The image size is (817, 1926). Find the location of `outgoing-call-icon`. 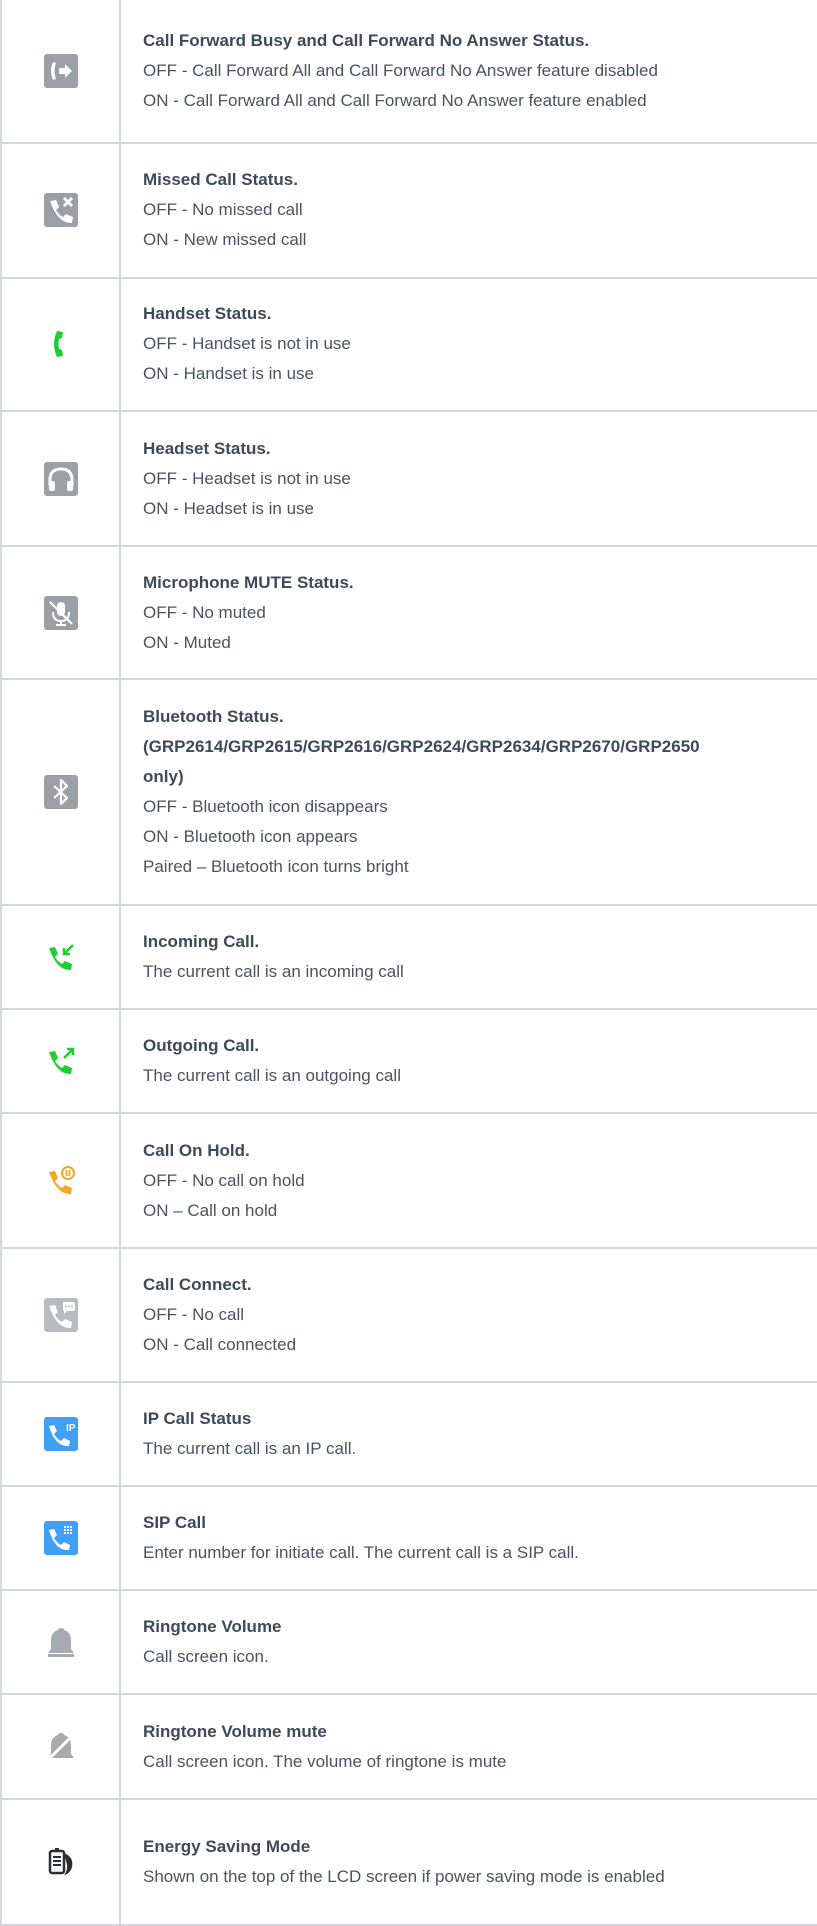

outgoing-call-icon is located at coordinates (61, 1061).